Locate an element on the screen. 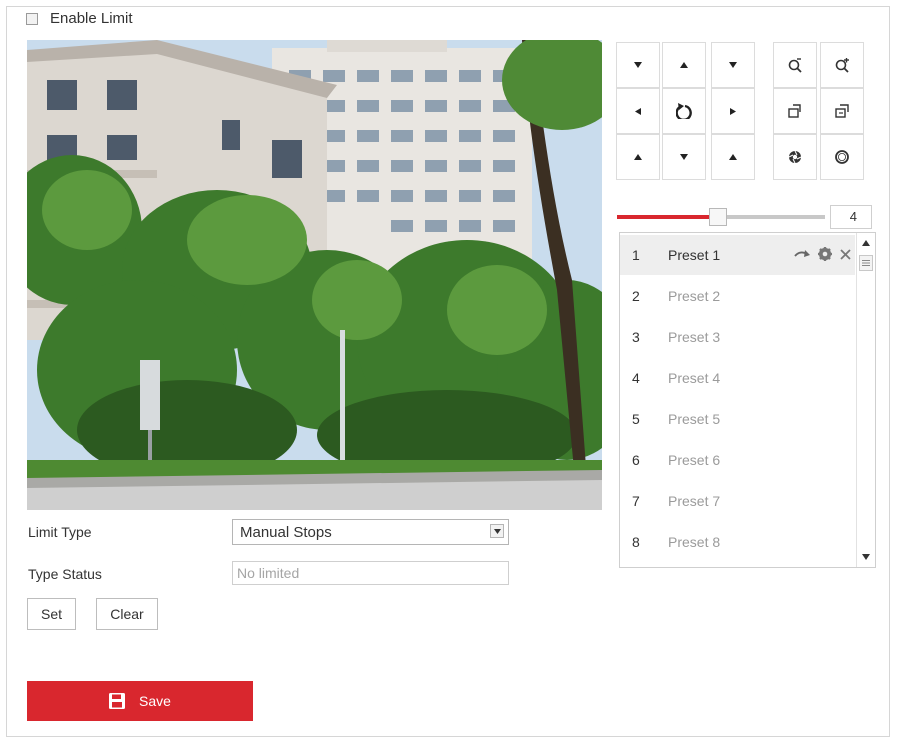 Image resolution: width=898 pixels, height=743 pixels. pan-down-right-button is located at coordinates (733, 65).